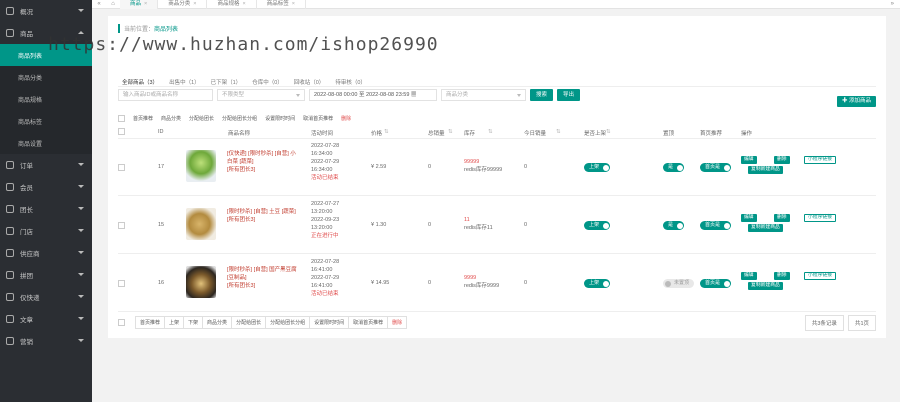 This screenshot has height=402, width=900. I want to click on export-button: 导出, so click(569, 95).